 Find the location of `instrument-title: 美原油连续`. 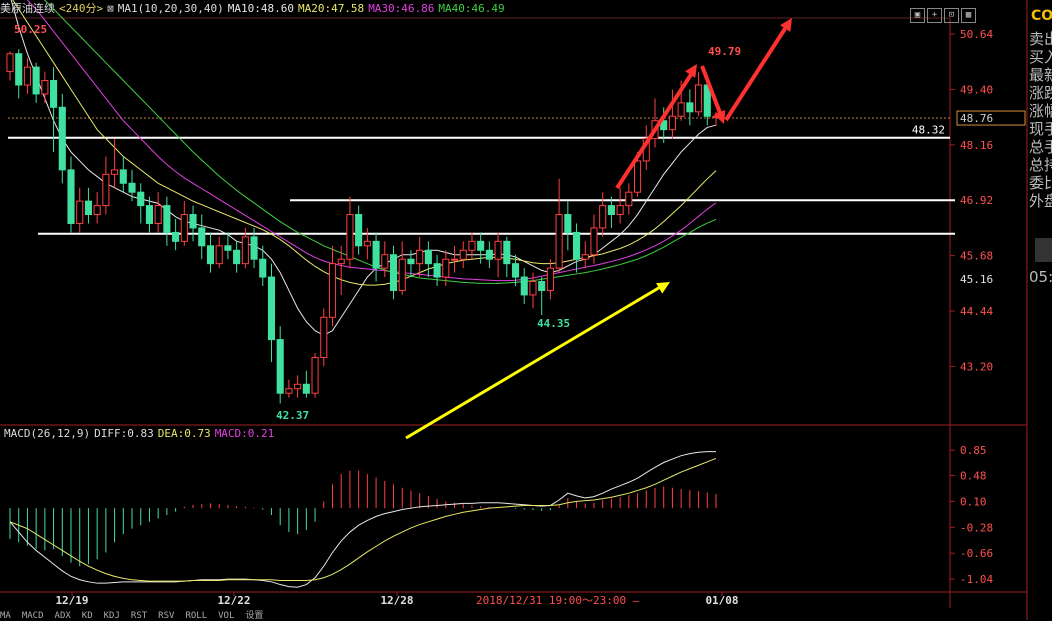

instrument-title: 美原油连续 is located at coordinates (27, 8).